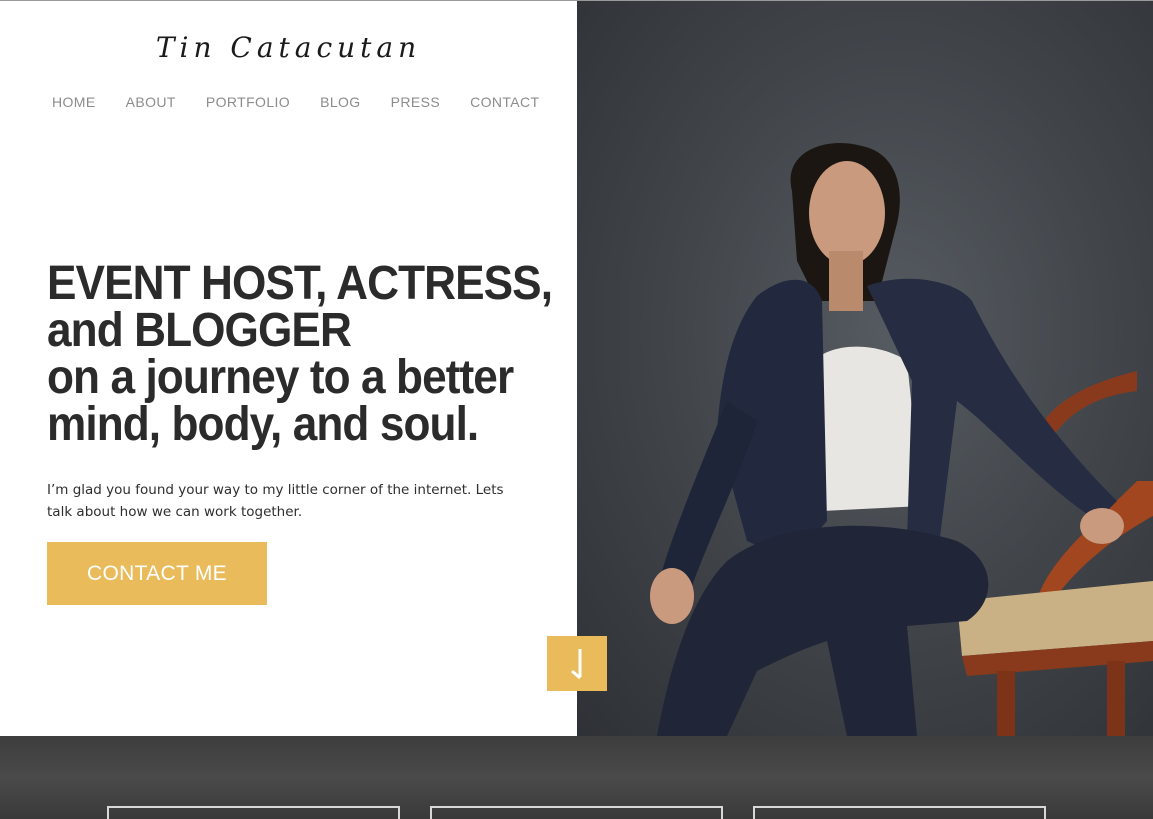 This screenshot has height=819, width=1153. Describe the element at coordinates (340, 102) in the screenshot. I see `nav-blog: BLOG` at that location.